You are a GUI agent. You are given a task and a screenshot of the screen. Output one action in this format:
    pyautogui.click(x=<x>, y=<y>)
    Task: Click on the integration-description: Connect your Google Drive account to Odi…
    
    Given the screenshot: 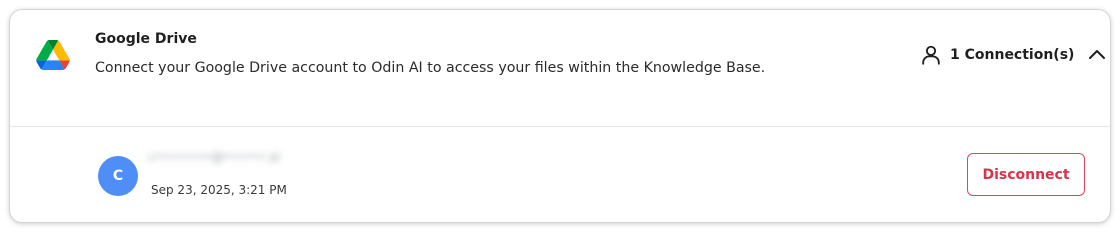 What is the action you would take?
    pyautogui.click(x=430, y=68)
    